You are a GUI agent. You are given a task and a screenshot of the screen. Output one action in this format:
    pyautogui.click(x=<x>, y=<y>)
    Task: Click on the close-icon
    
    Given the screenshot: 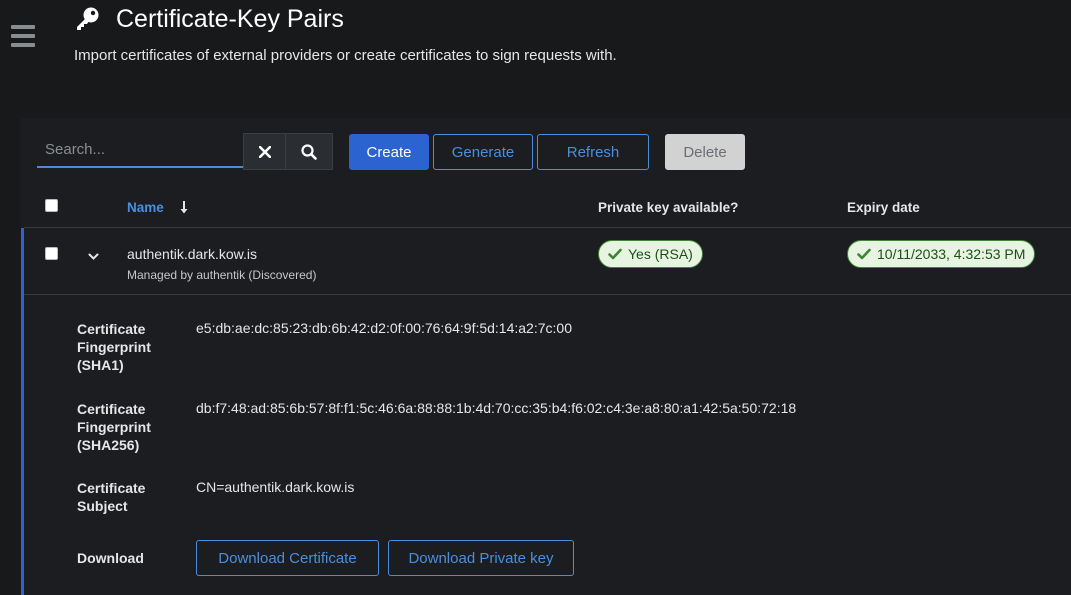 What is the action you would take?
    pyautogui.click(x=264, y=151)
    